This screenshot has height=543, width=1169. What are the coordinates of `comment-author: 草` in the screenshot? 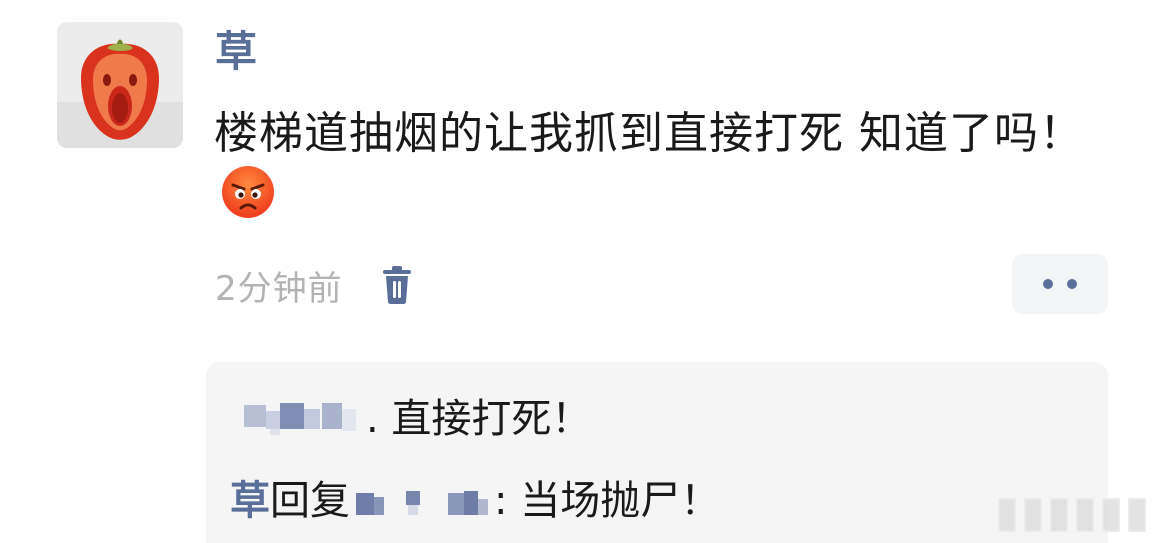 It's located at (236, 52).